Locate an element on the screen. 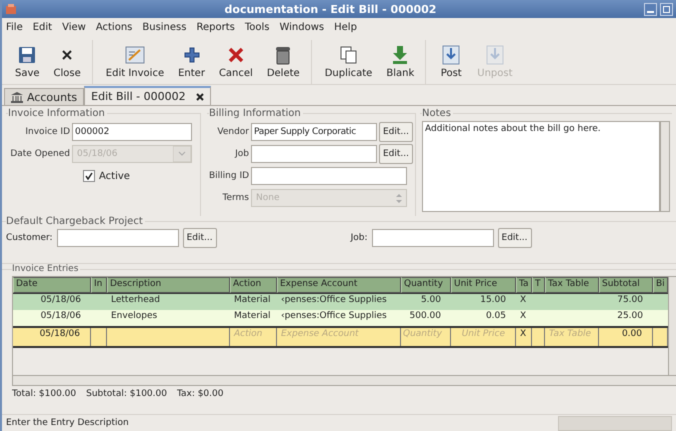 This screenshot has height=431, width=676. toolbar-button: Blank is located at coordinates (400, 62).